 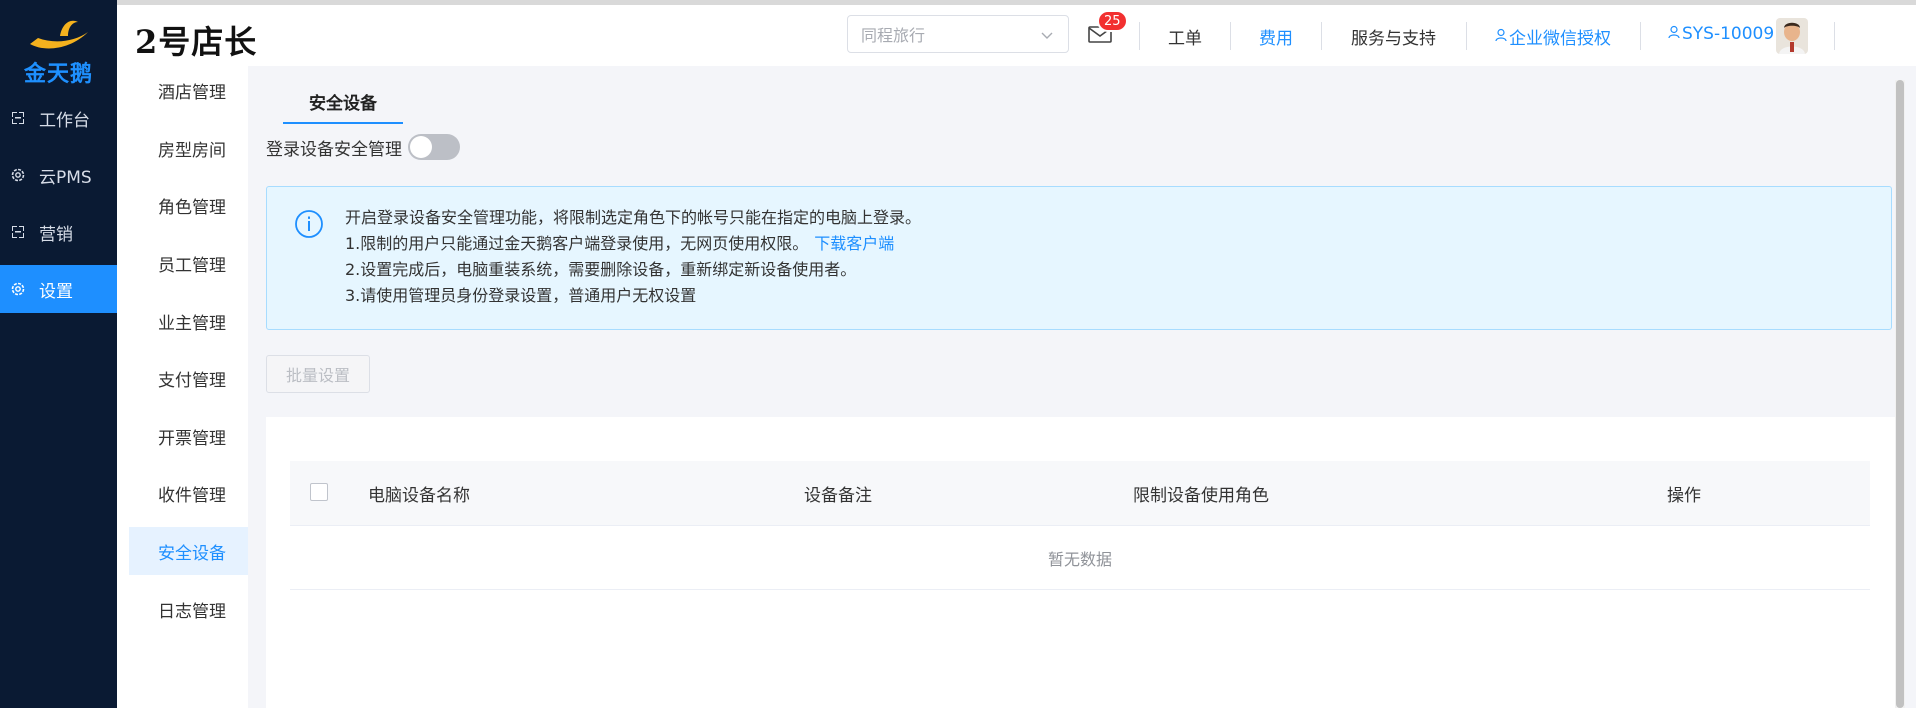 I want to click on user-account-link: SYS-10009, so click(x=1721, y=34).